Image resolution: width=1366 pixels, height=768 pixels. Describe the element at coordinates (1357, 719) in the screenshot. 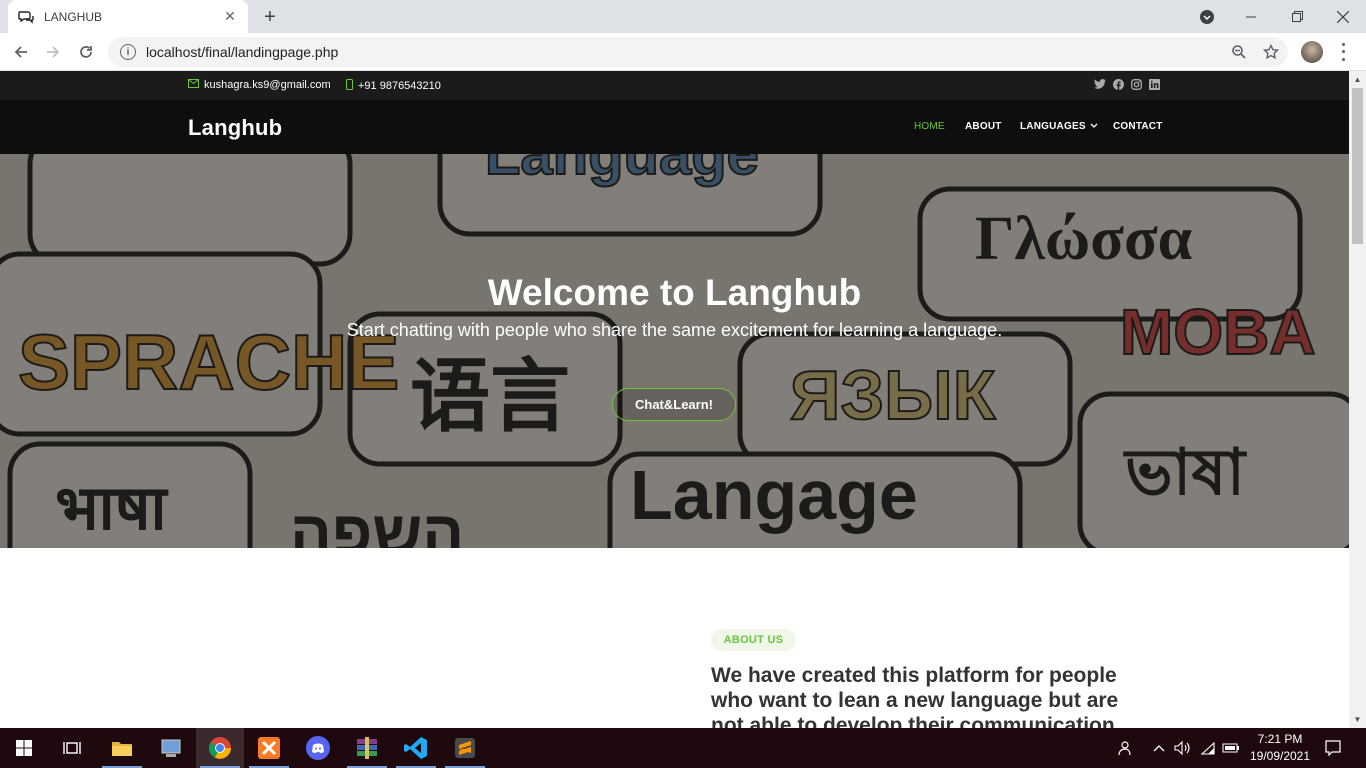

I see `scroll-down-icon: ▼` at that location.